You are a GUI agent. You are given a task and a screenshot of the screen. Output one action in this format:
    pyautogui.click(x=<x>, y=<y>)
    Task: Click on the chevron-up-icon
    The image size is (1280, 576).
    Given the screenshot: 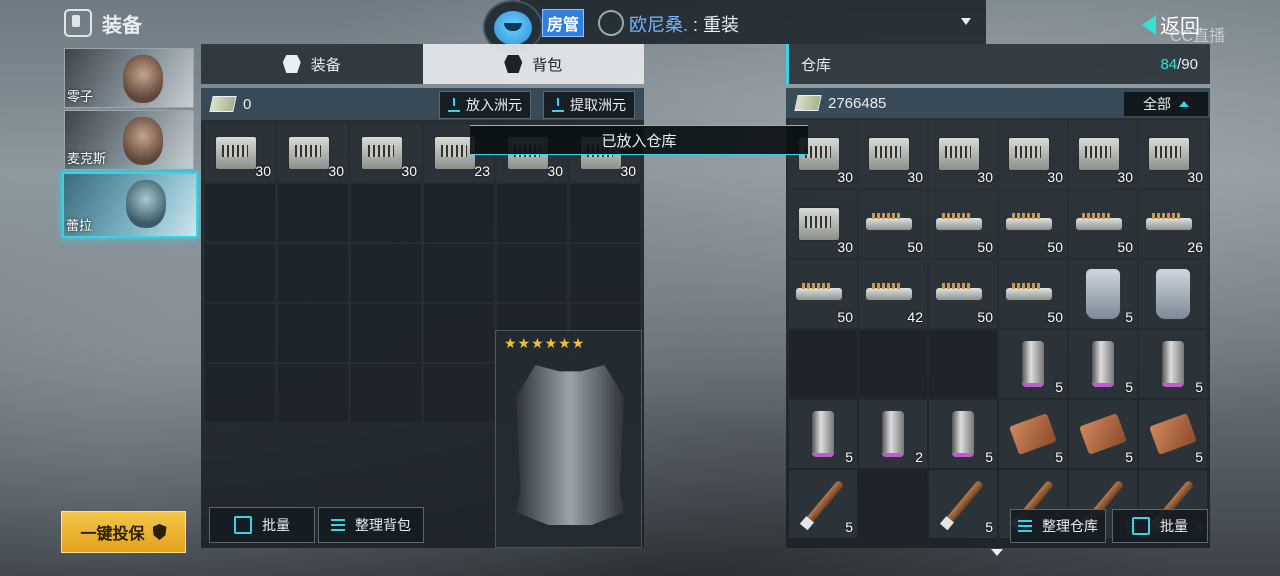 What is the action you would take?
    pyautogui.click(x=1184, y=104)
    